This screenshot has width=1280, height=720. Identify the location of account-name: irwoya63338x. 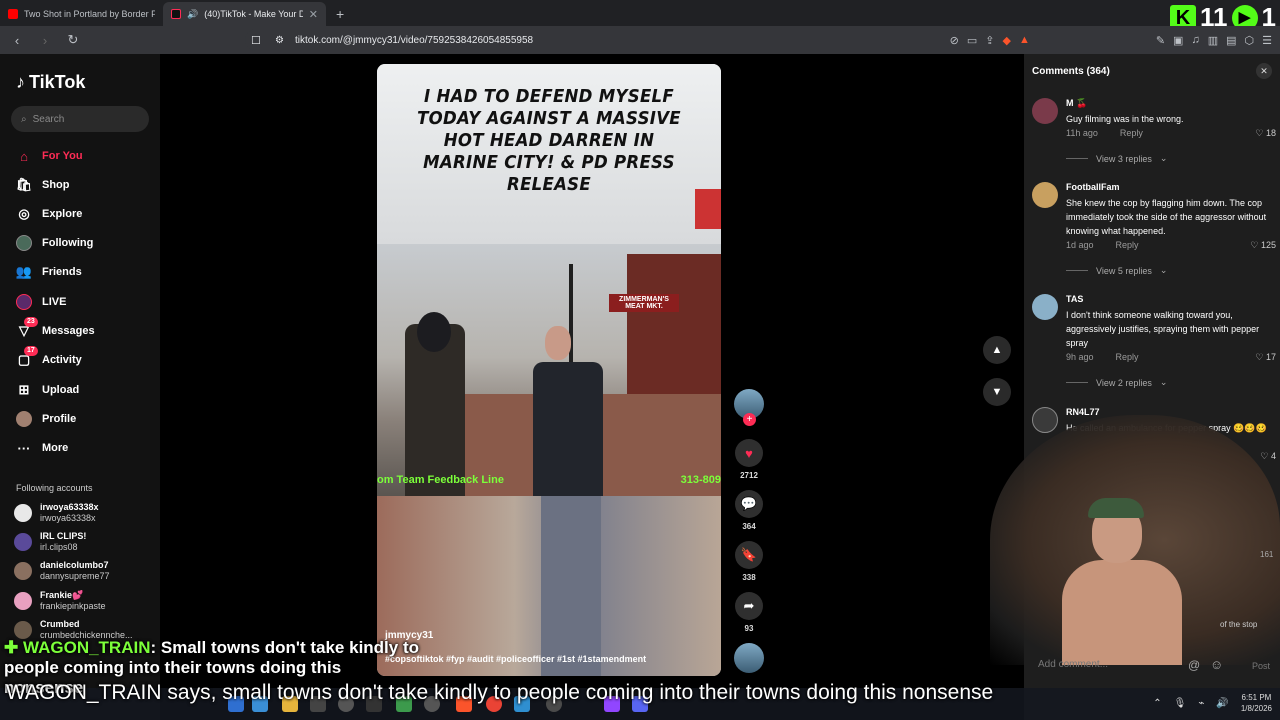
(69, 507).